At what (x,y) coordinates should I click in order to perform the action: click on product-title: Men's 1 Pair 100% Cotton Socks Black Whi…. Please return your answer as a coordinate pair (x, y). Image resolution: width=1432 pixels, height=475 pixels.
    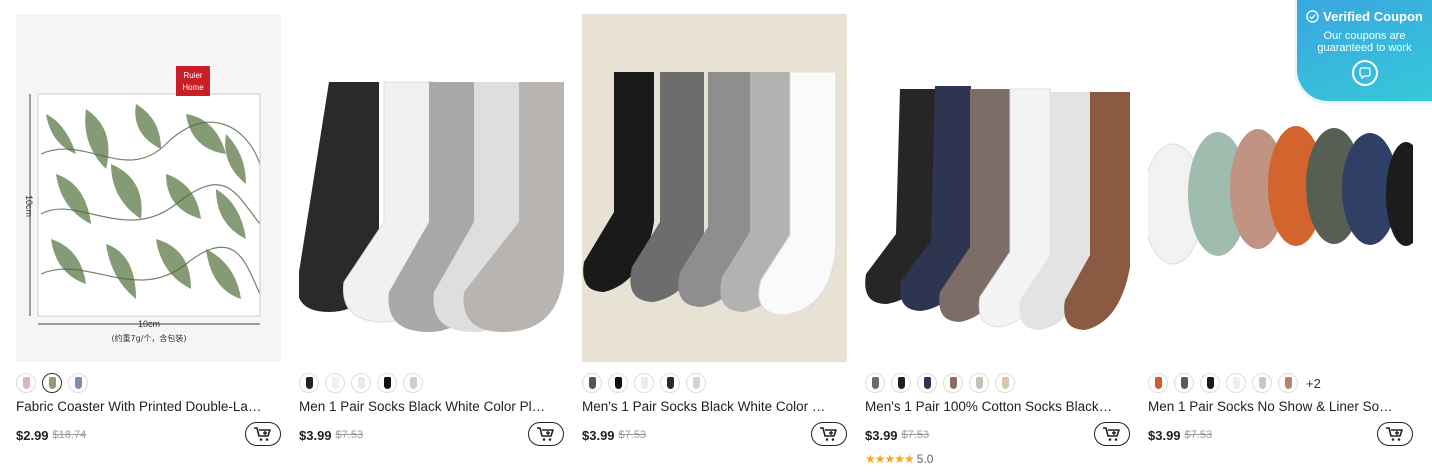
    Looking at the image, I should click on (990, 407).